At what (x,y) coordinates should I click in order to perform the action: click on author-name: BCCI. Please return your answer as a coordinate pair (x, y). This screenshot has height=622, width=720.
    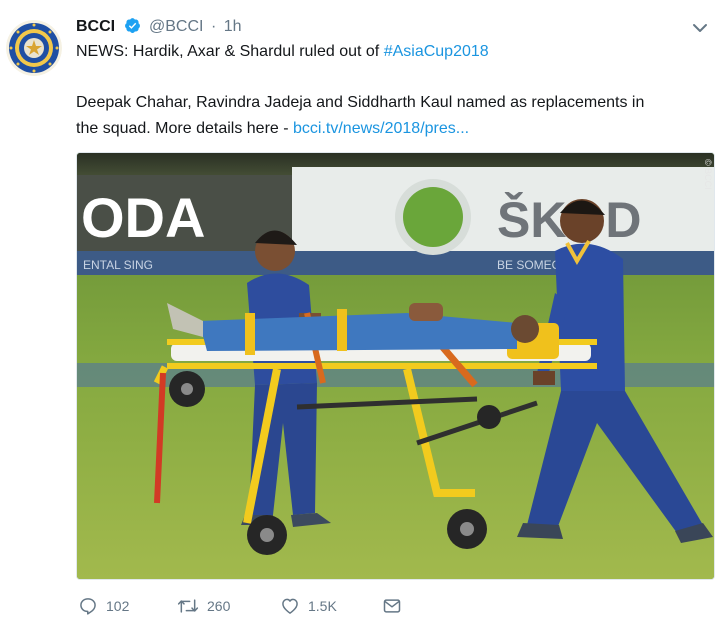
    Looking at the image, I should click on (95, 26).